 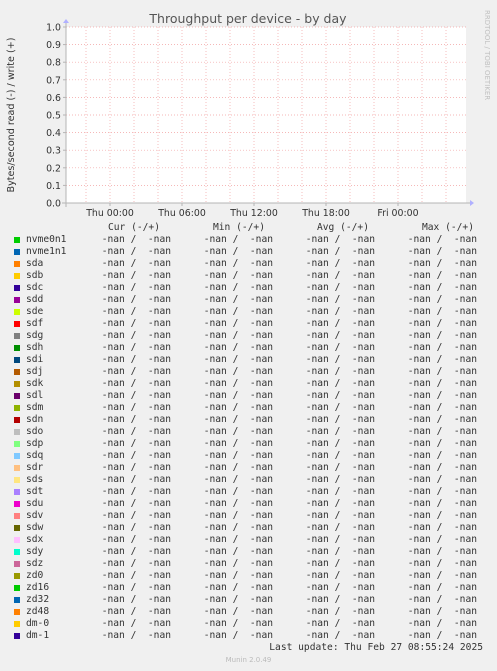 I want to click on y-axis-ticks: 0.0 0.1 0.2 0.3 0.4 0.5 0.6 0.7 0.8 0.9 1.0, so click(x=56, y=116).